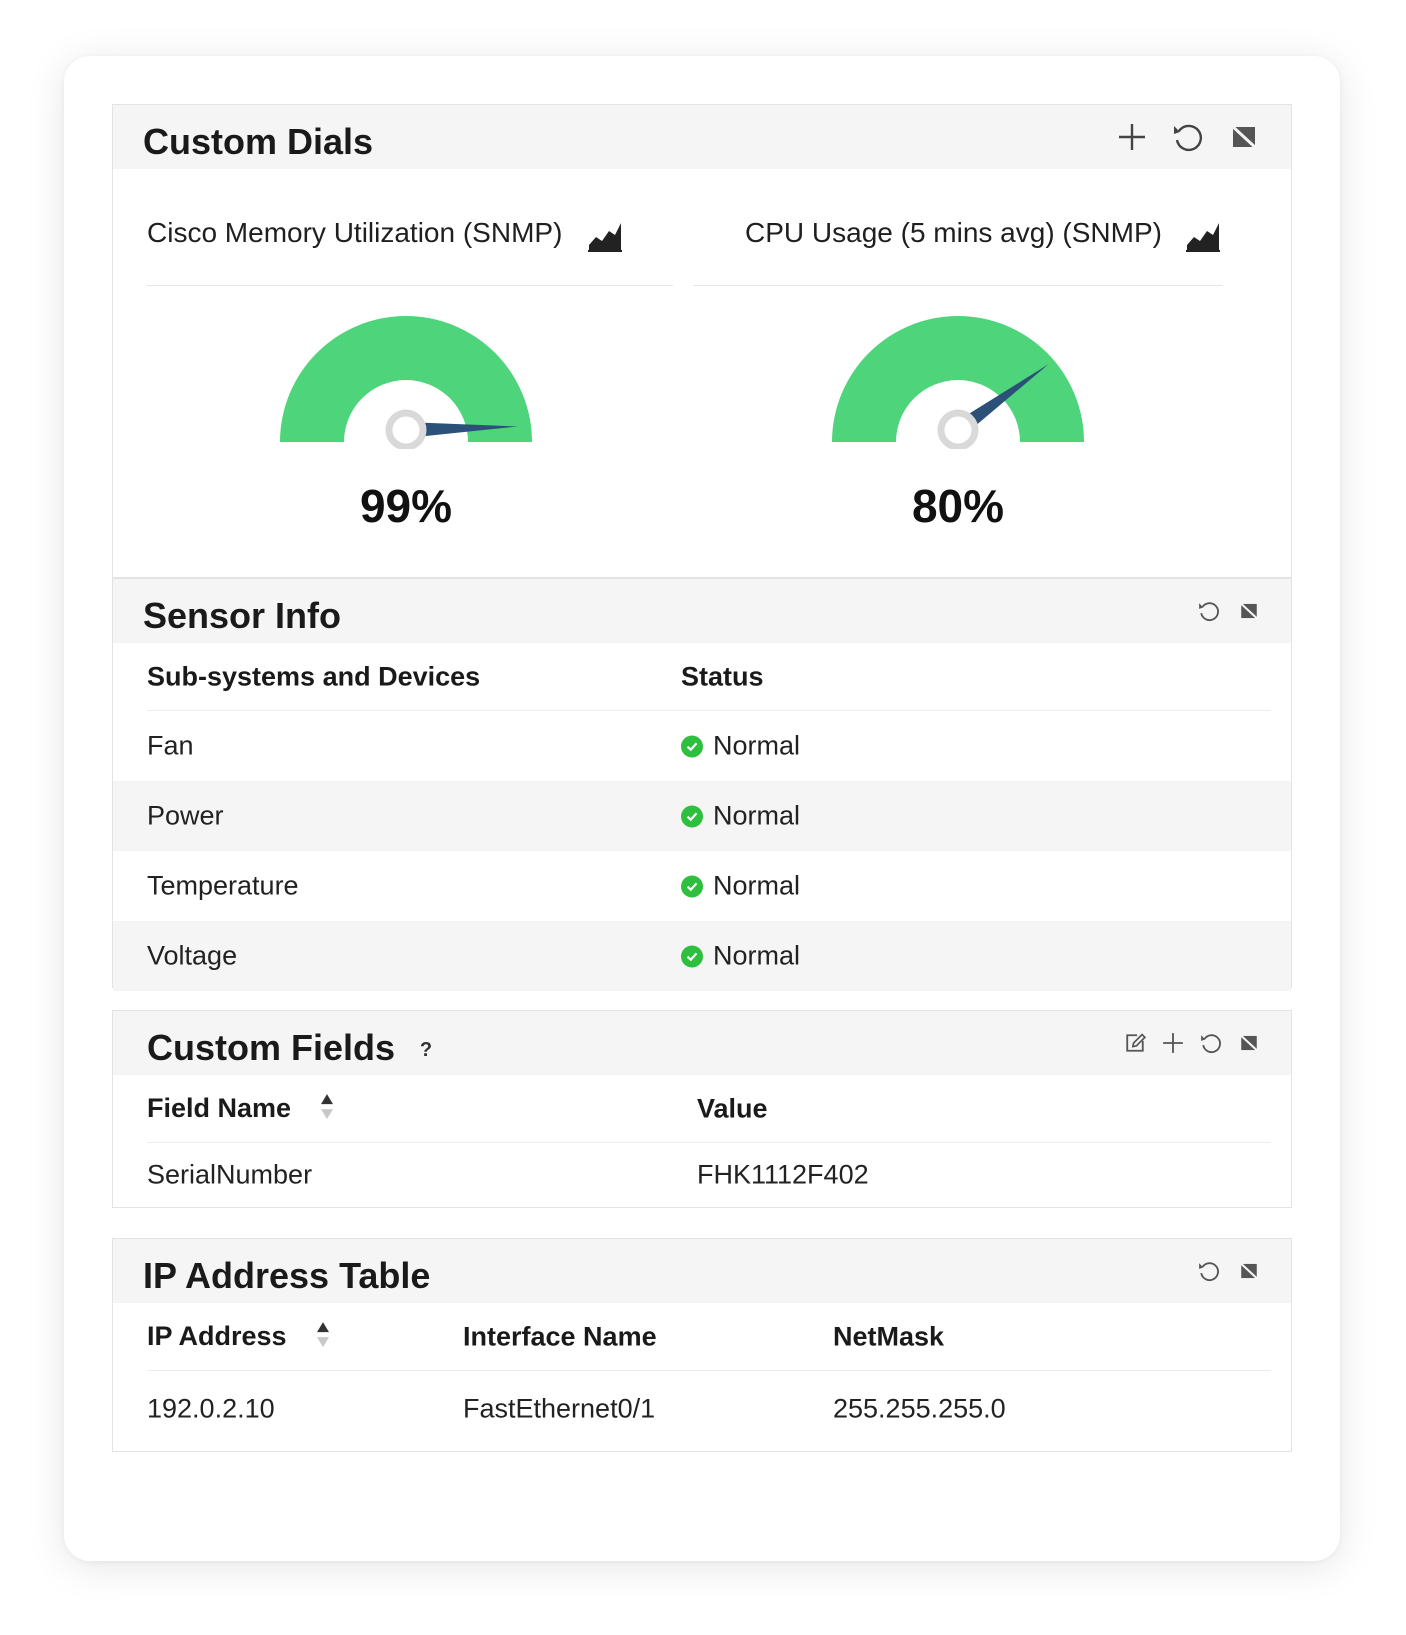 The height and width of the screenshot is (1635, 1406). Describe the element at coordinates (702, 611) in the screenshot. I see `widget-header: Sensor Info` at that location.